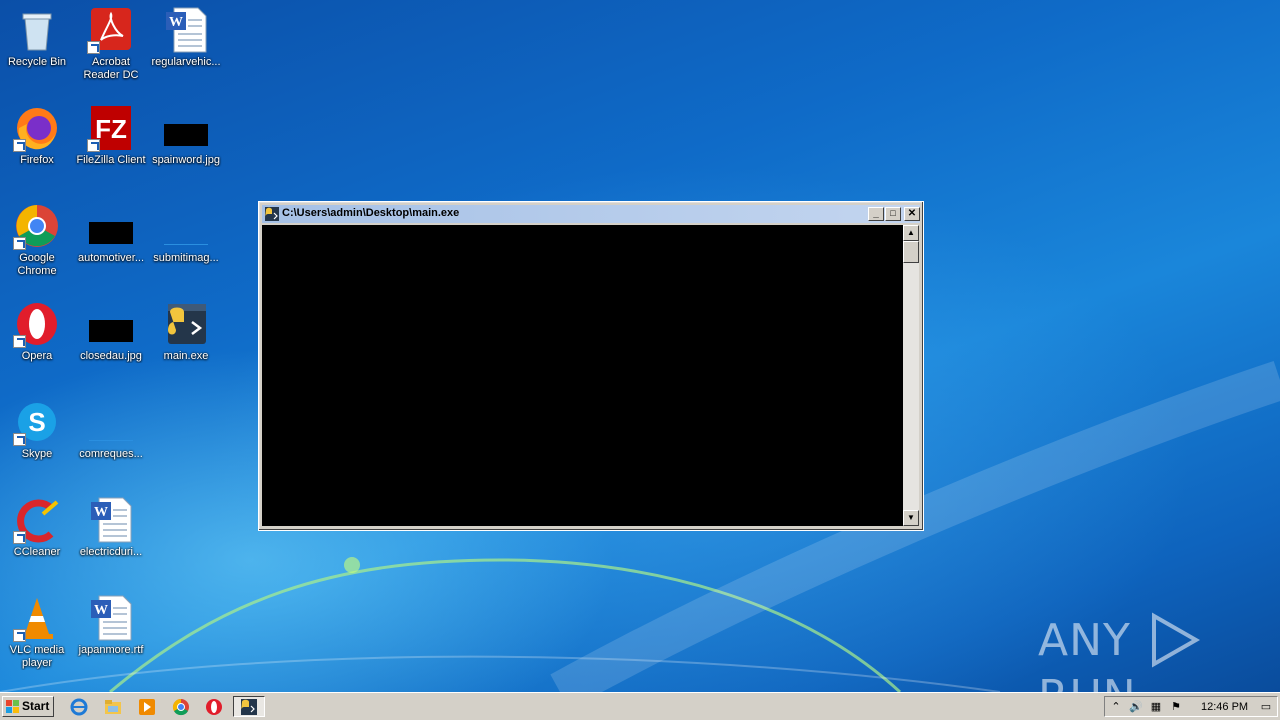 The height and width of the screenshot is (720, 1280). What do you see at coordinates (37, 128) in the screenshot?
I see `firefox-icon` at bounding box center [37, 128].